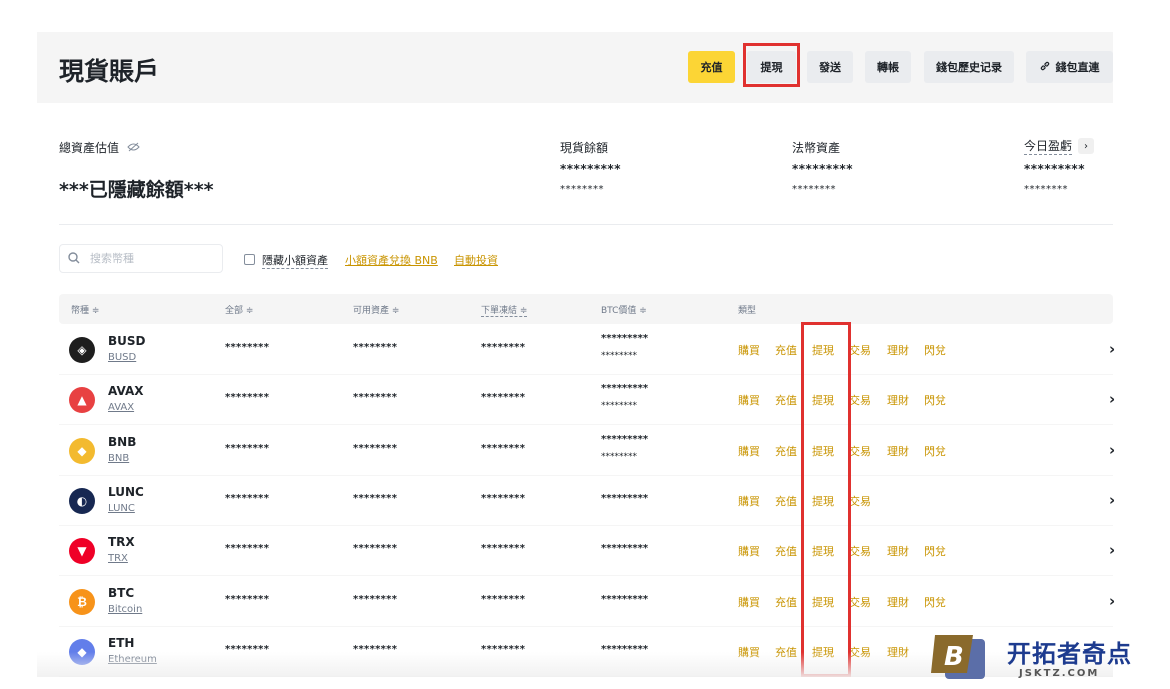 The width and height of the screenshot is (1170, 689). I want to click on th-in-order: 下單凍結 ≑, so click(504, 310).